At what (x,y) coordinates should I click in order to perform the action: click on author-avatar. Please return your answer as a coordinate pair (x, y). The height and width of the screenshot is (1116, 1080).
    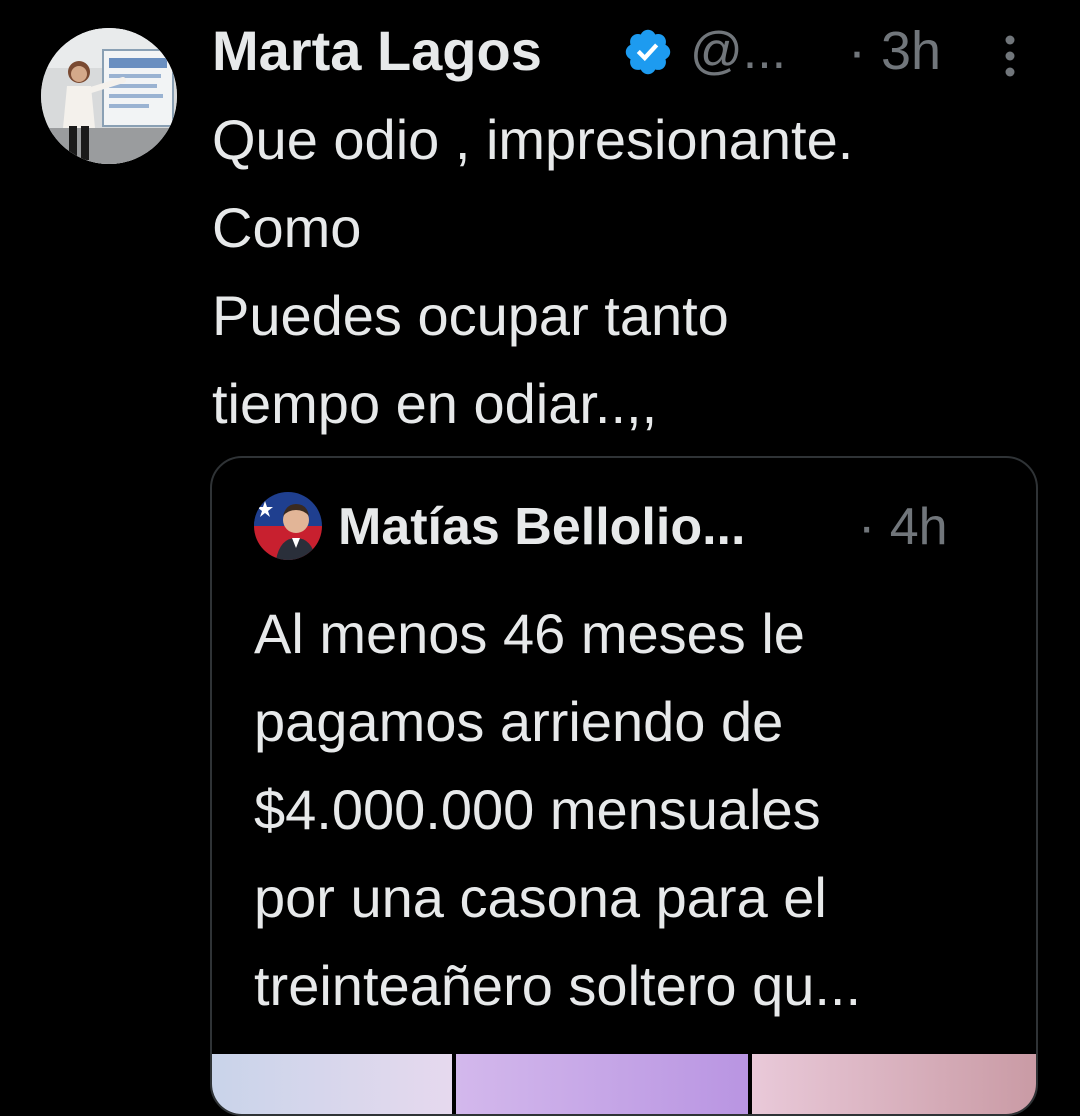
    Looking at the image, I should click on (109, 96).